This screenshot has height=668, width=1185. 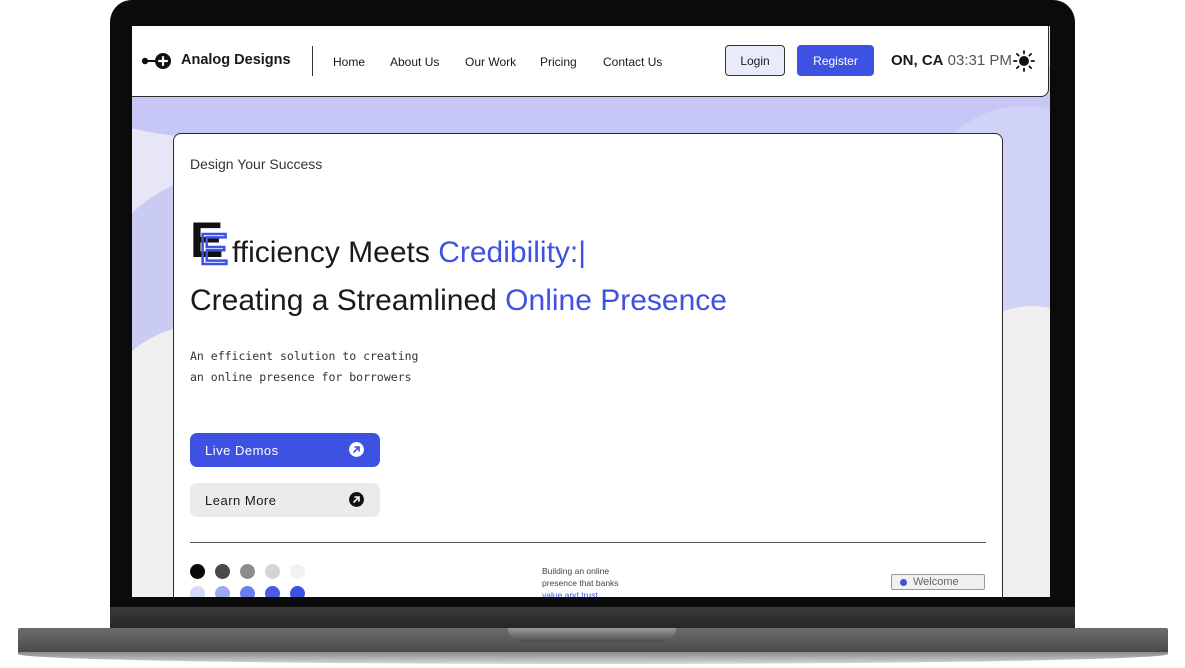 I want to click on laptop-hinge, so click(x=592, y=618).